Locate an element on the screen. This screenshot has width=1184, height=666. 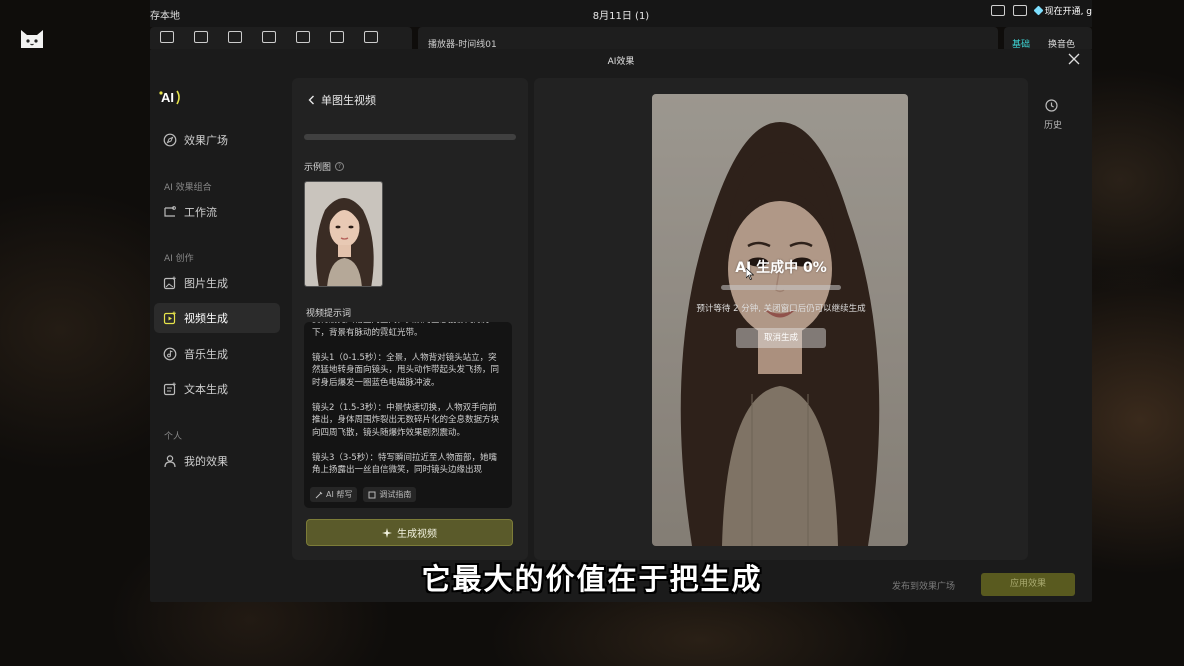
prompt-label: 视频提示词 is located at coordinates (329, 314).